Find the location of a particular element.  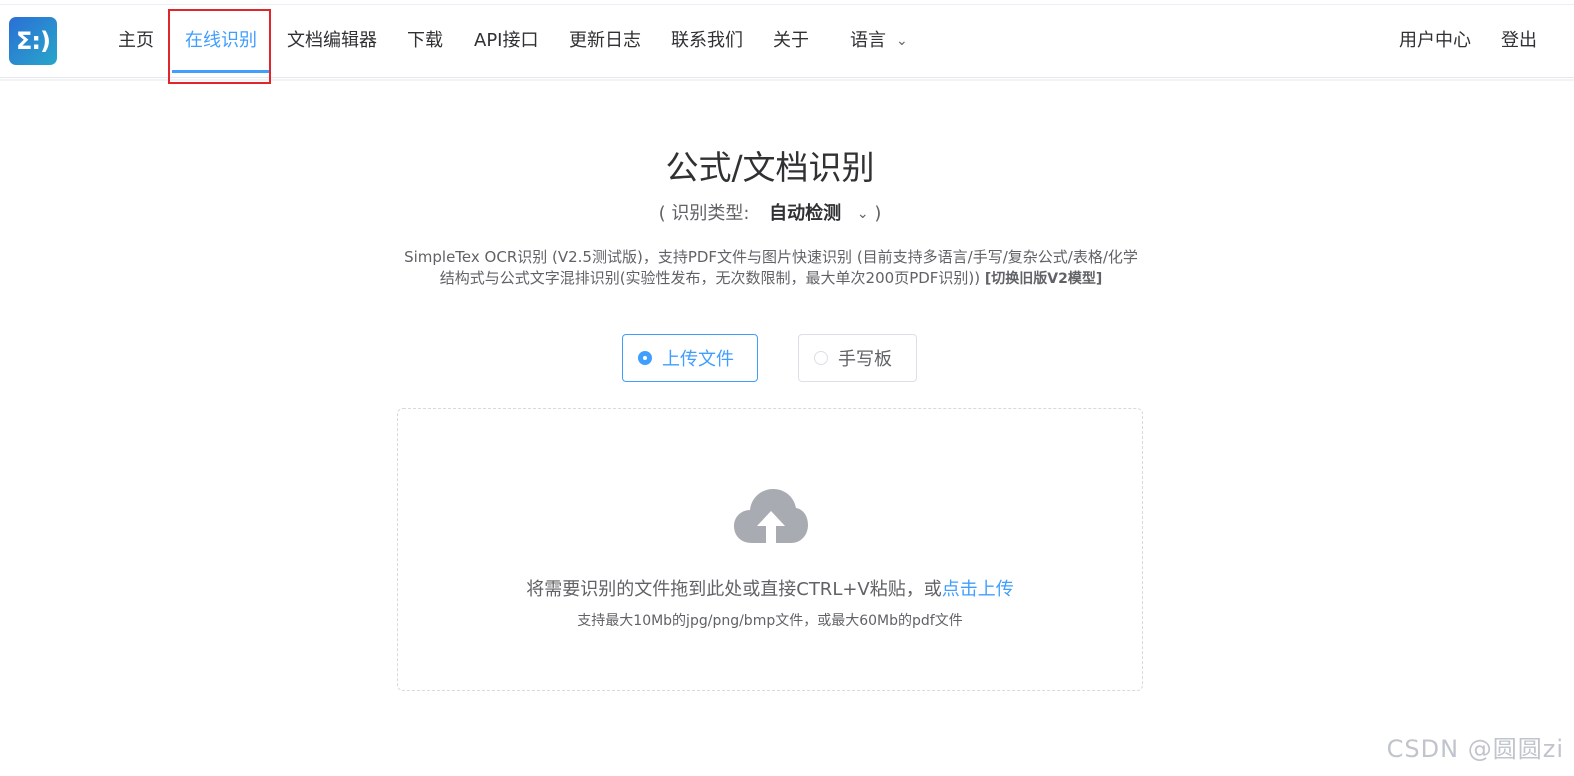

nav-language-label: 语言 is located at coordinates (868, 40).